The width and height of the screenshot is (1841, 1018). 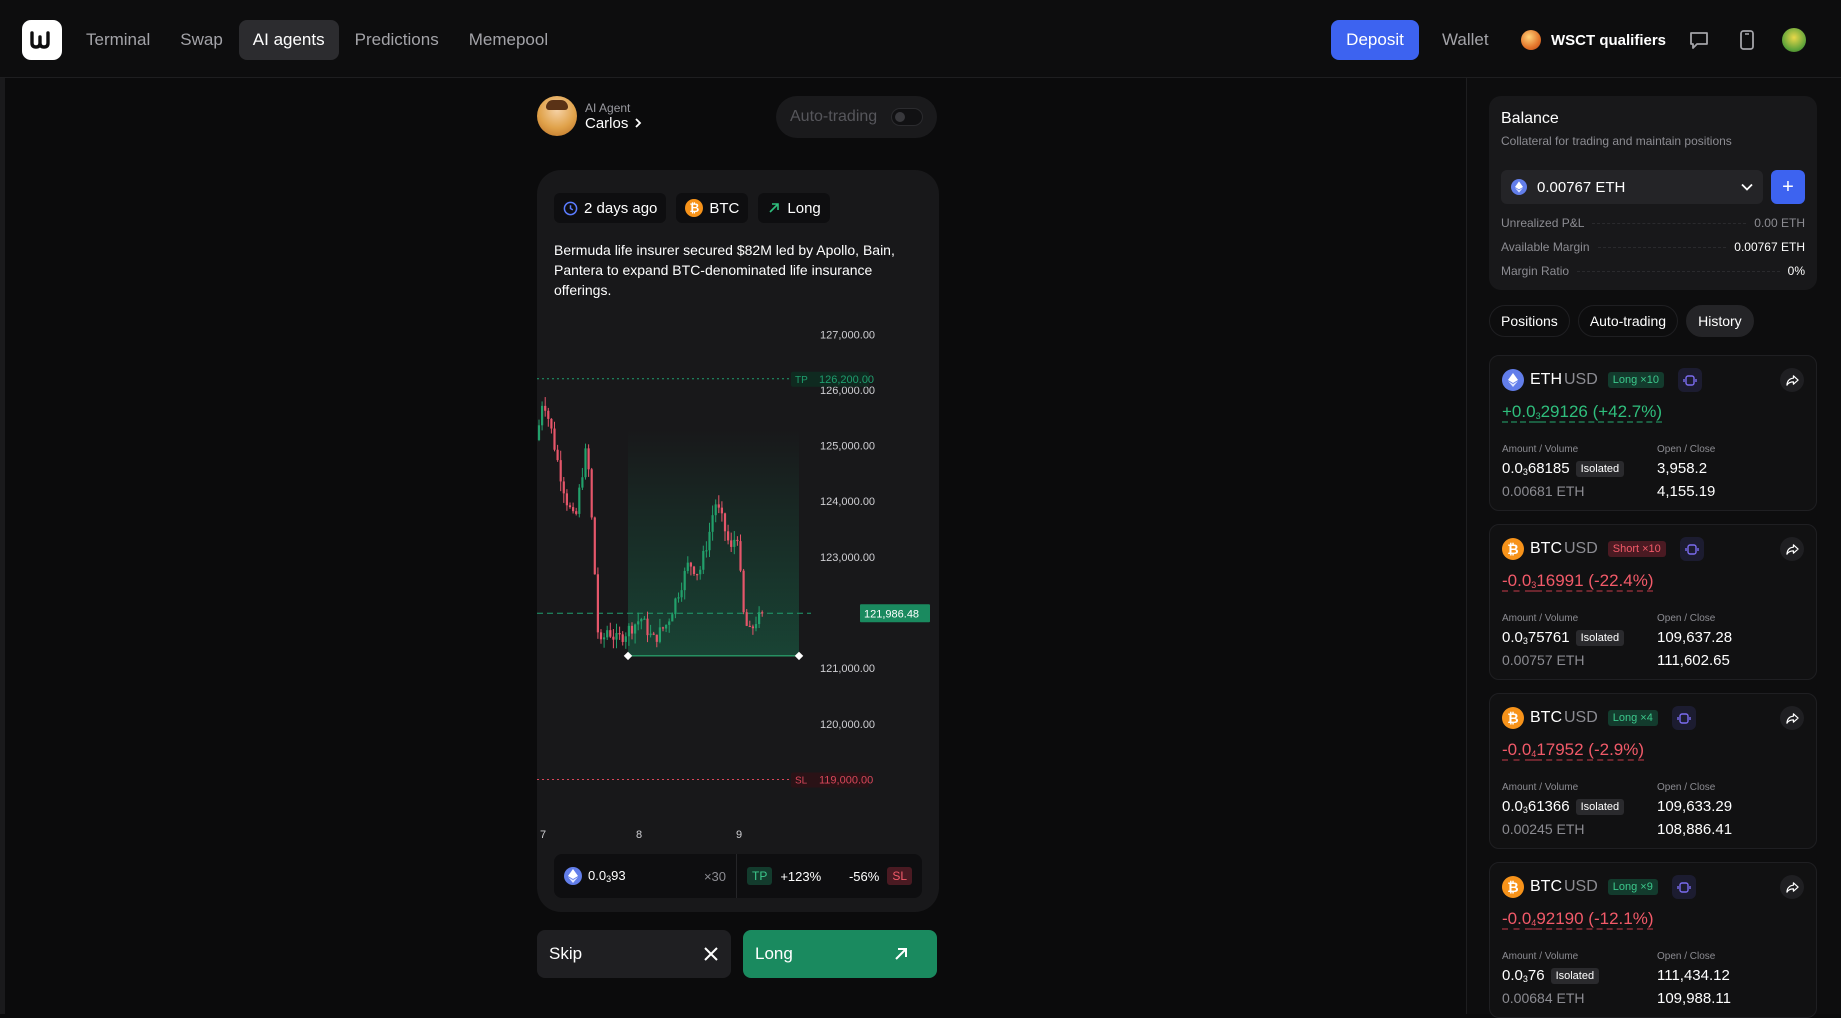 What do you see at coordinates (557, 116) in the screenshot?
I see `agent-avatar` at bounding box center [557, 116].